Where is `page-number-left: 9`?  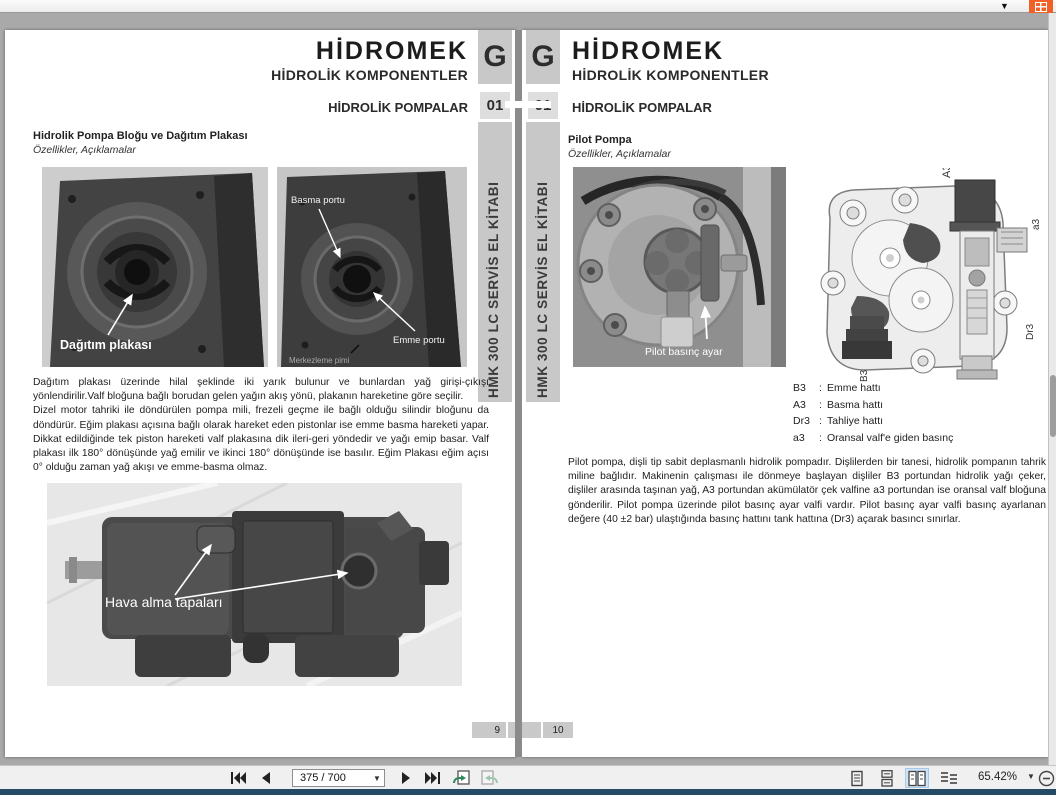 page-number-left: 9 is located at coordinates (489, 730).